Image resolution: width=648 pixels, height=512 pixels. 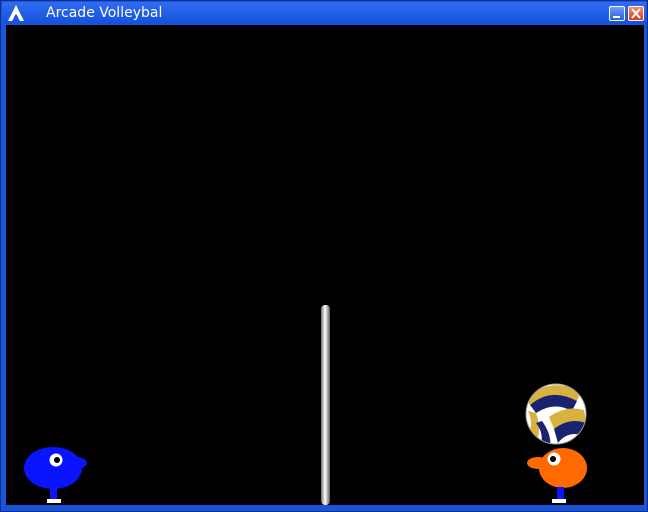 I want to click on orange-player, so click(x=557, y=475).